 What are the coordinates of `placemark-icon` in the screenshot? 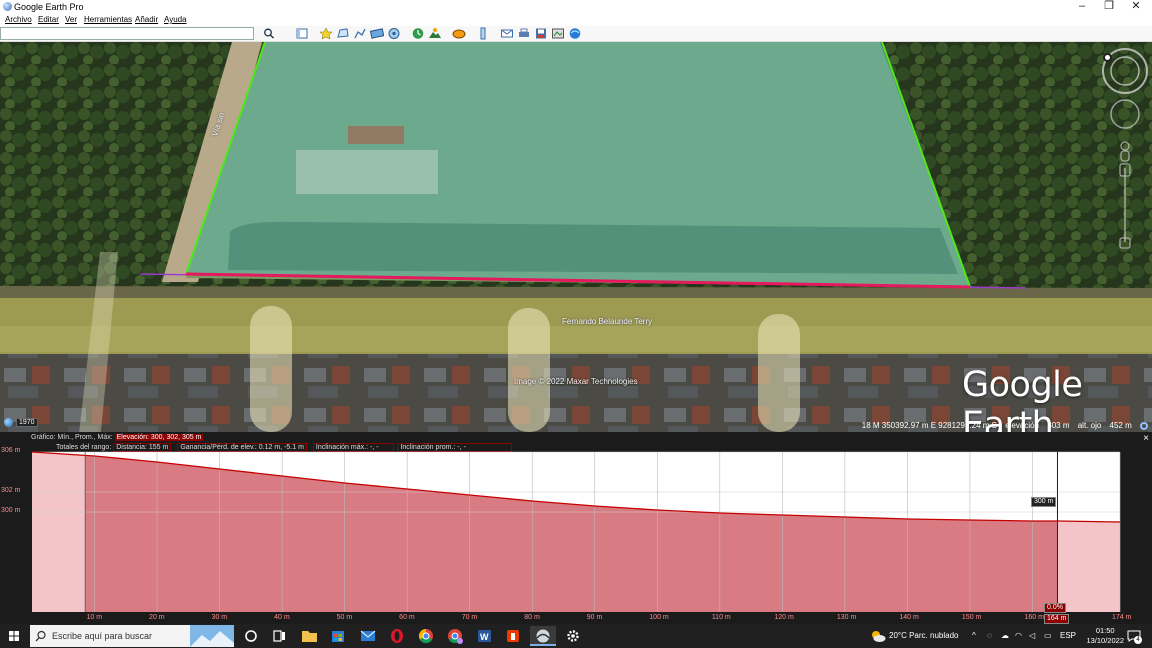 It's located at (326, 33).